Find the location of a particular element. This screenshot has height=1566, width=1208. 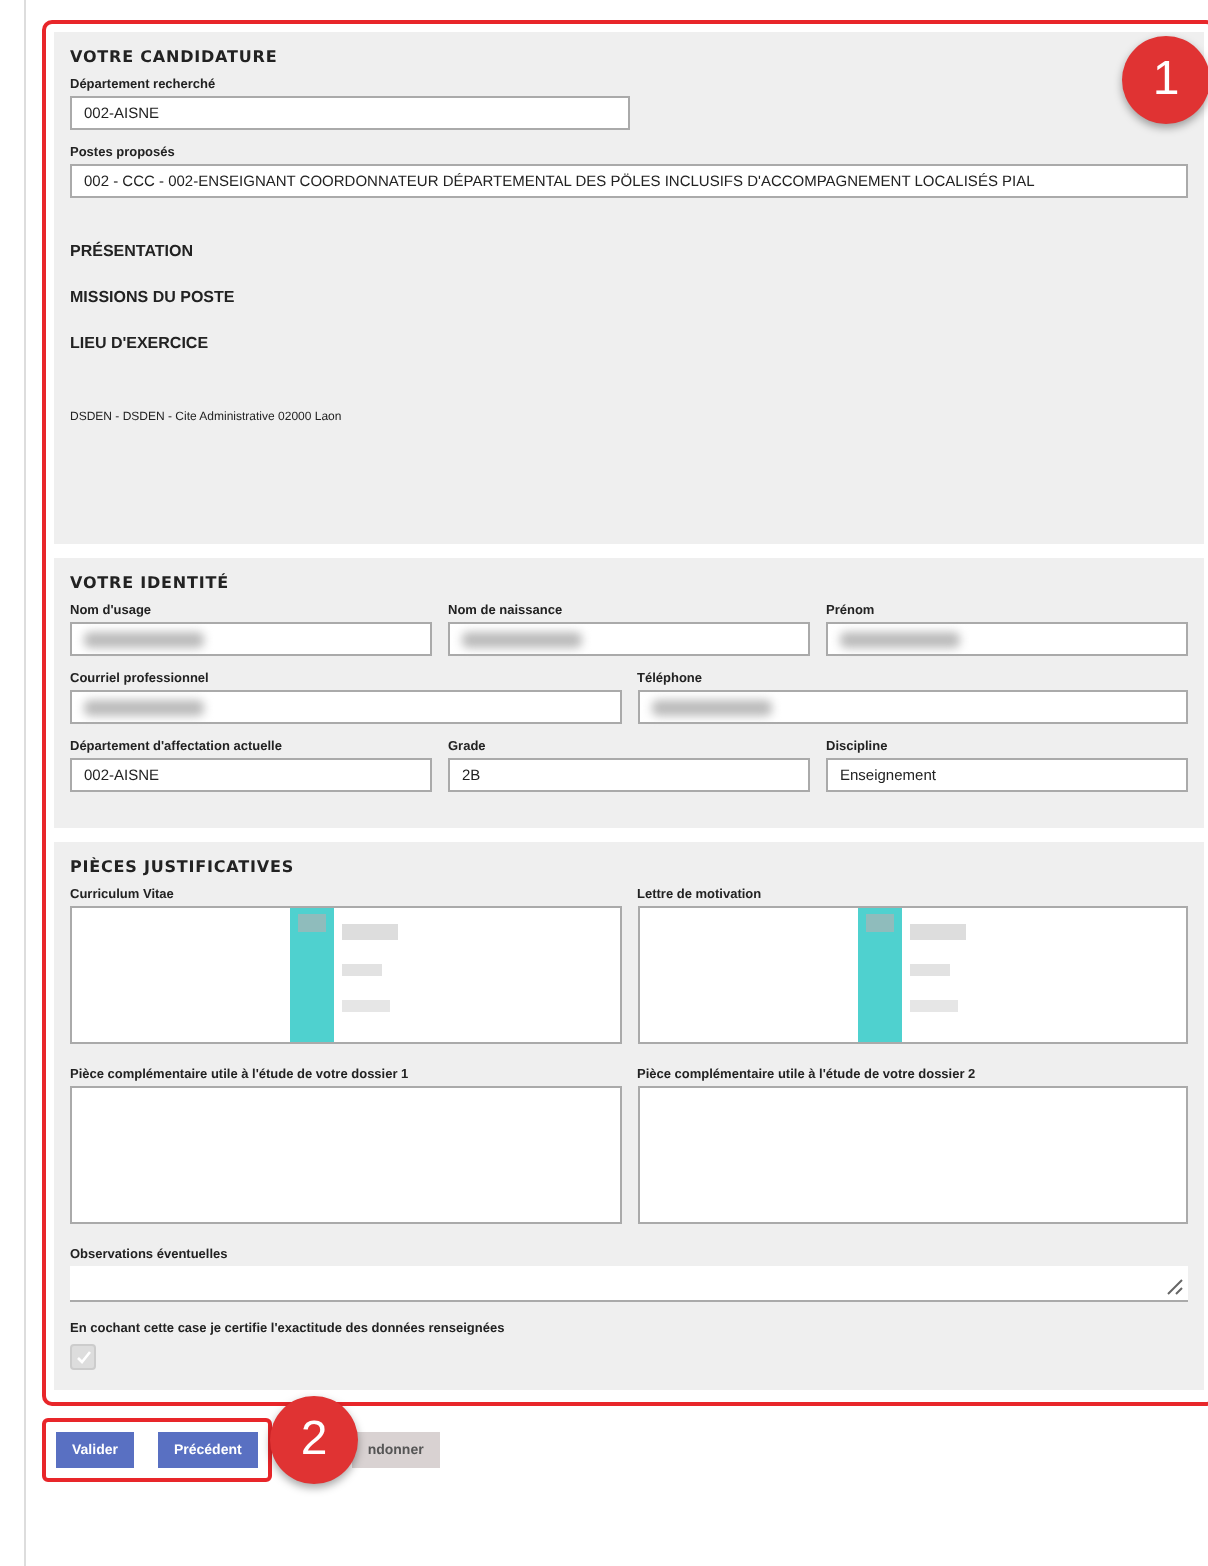

check-icon is located at coordinates (83, 1357).